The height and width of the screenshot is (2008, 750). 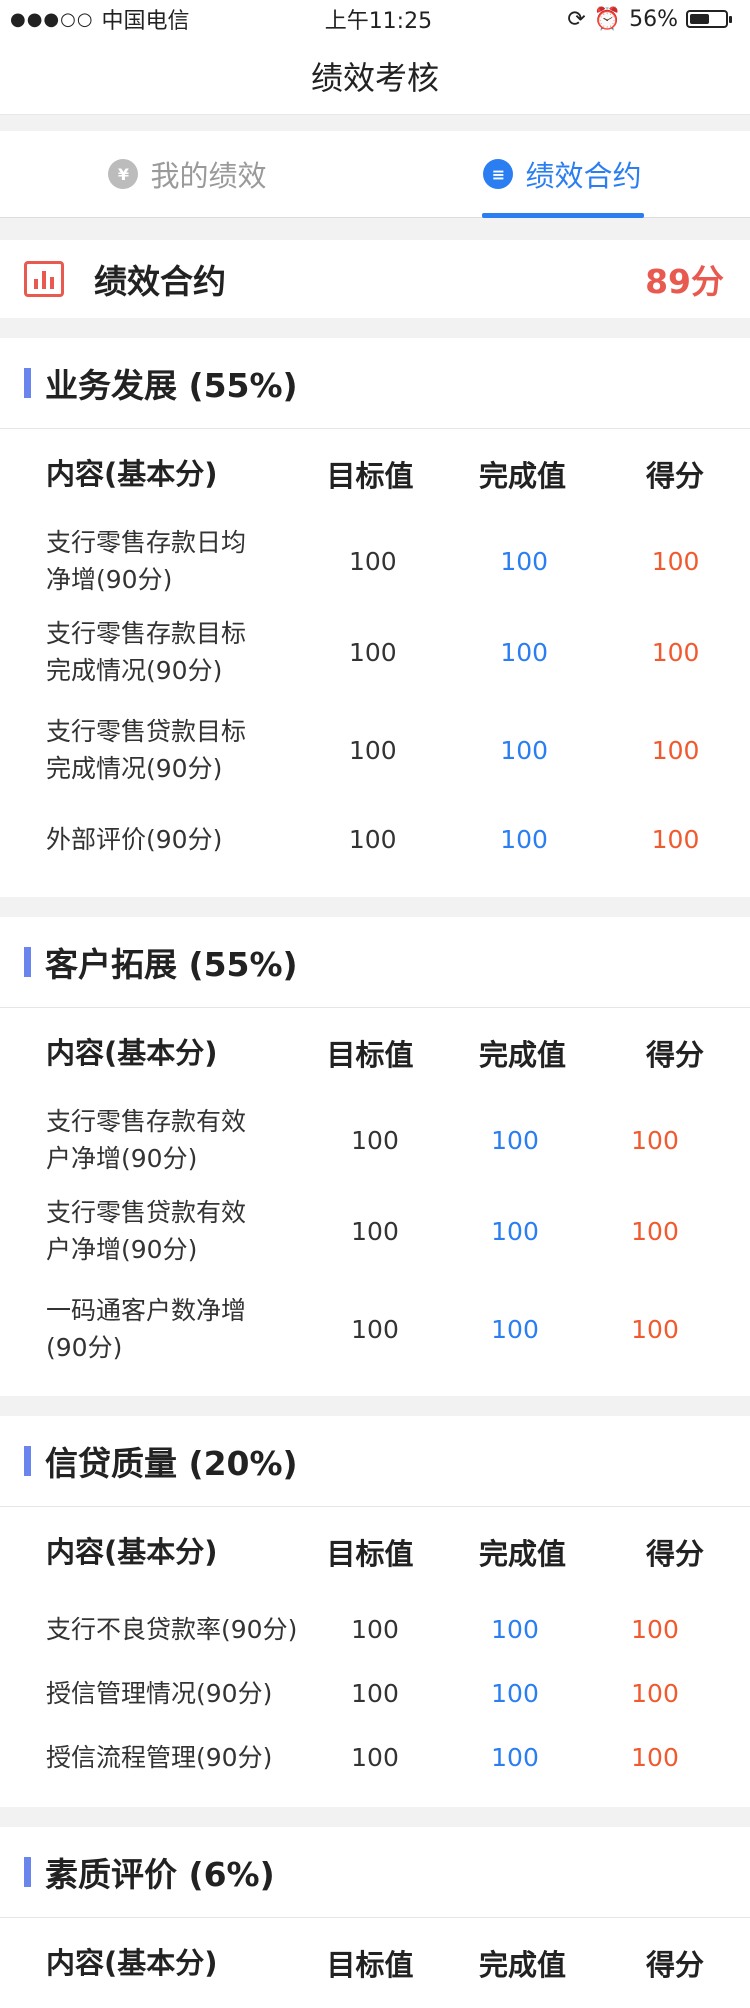 I want to click on table-row: 支行零售存款日均净增(90分) 100 100 100, so click(x=375, y=561).